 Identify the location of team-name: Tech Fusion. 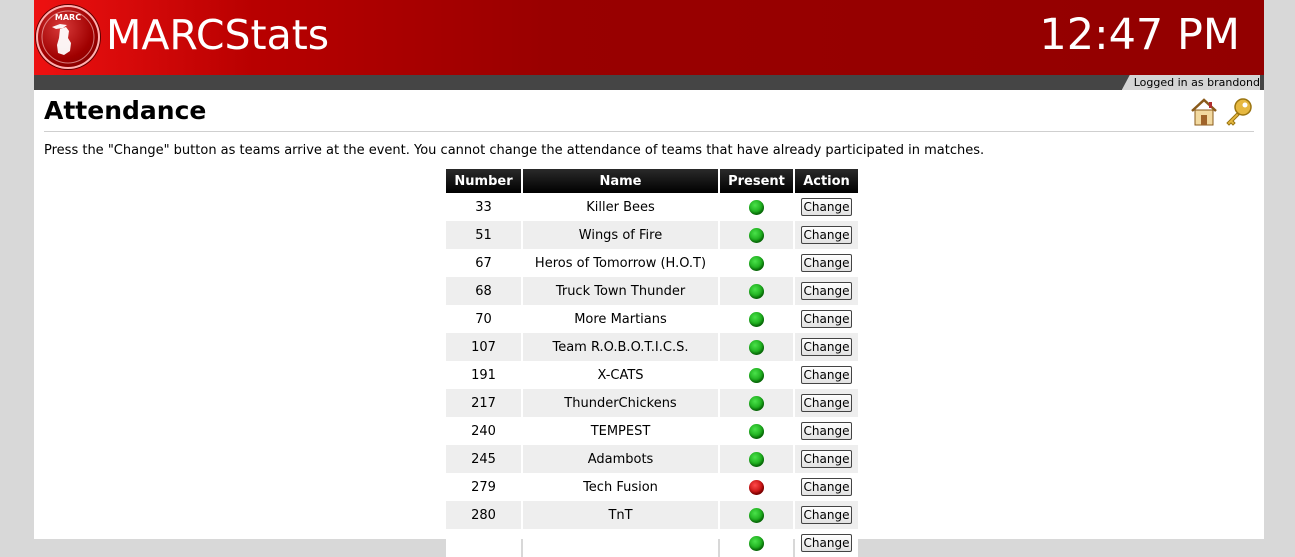
(620, 487).